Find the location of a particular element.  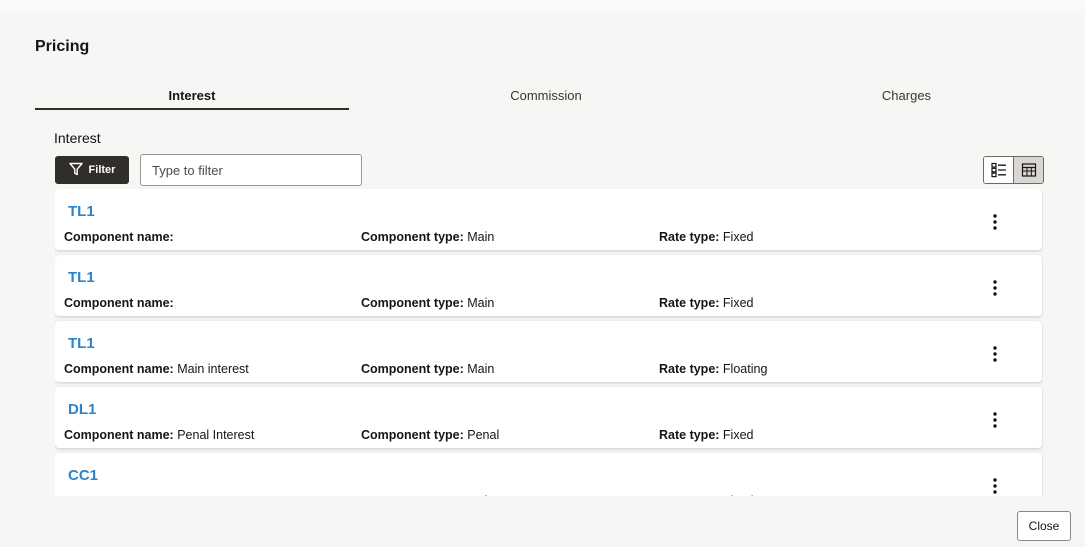

tab-bar: Interest Commission Charges is located at coordinates (552, 95).